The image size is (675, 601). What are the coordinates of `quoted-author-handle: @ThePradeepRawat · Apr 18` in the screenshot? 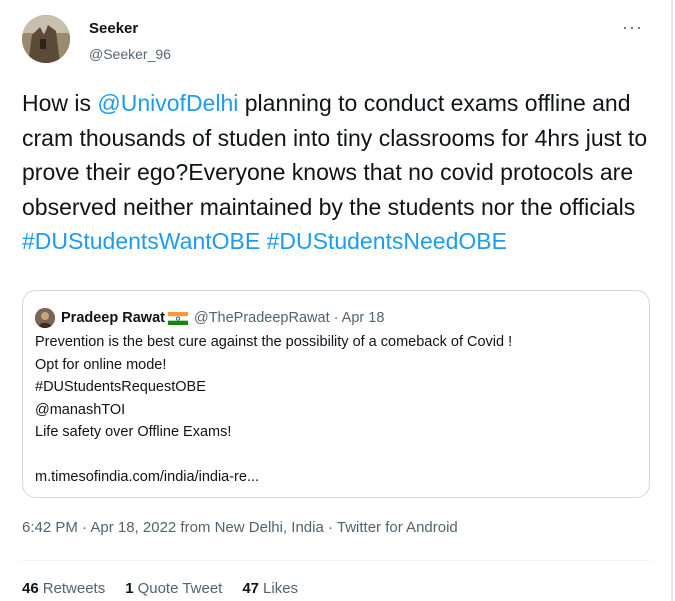 It's located at (289, 318).